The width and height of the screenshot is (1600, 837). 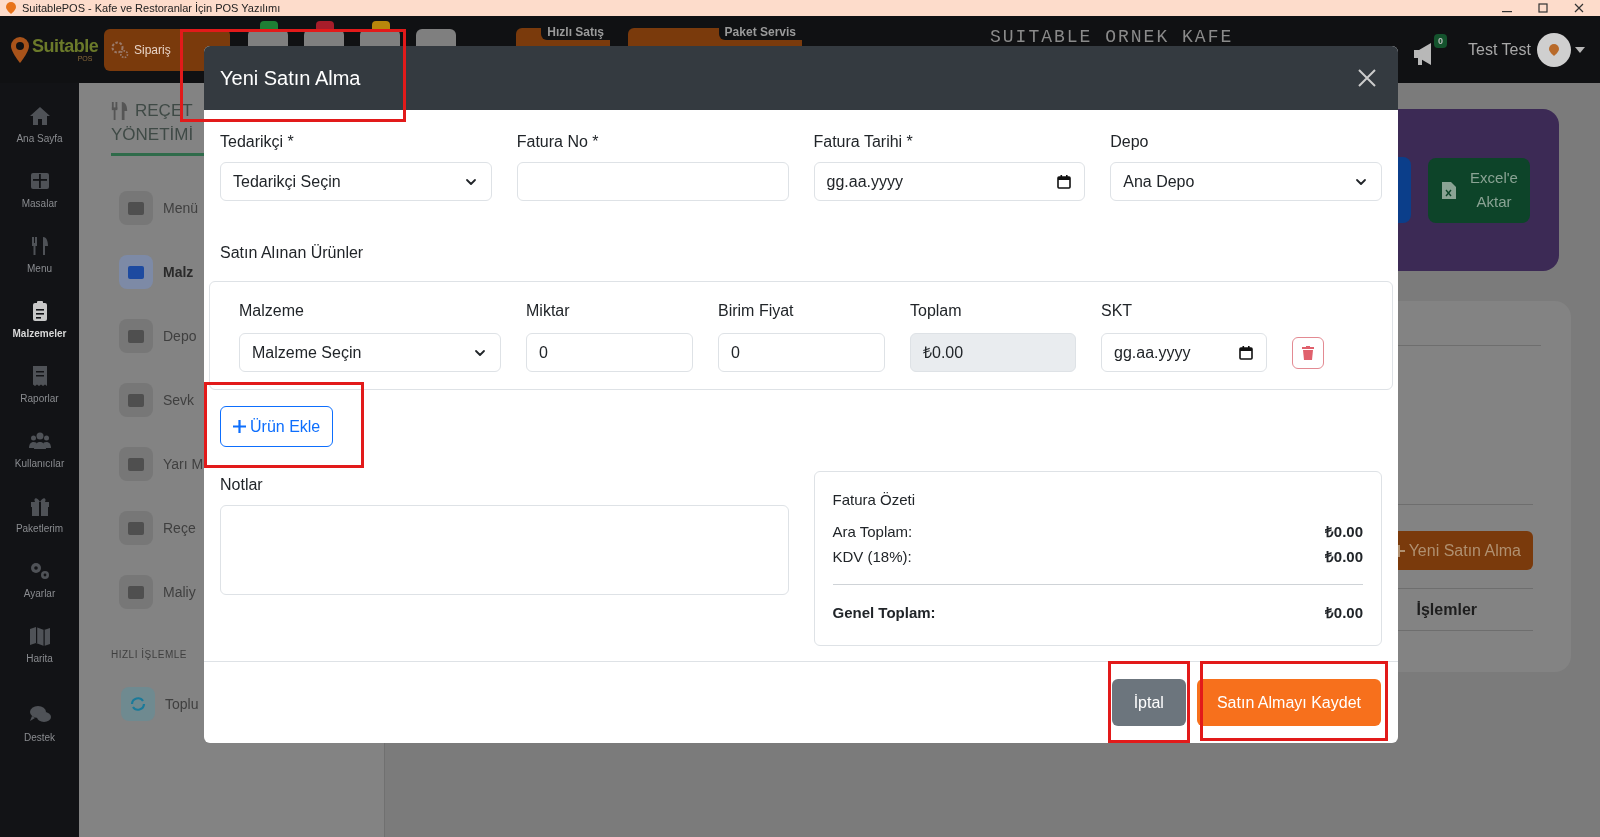 I want to click on button-tab-label: Paket Servis, so click(x=760, y=32).